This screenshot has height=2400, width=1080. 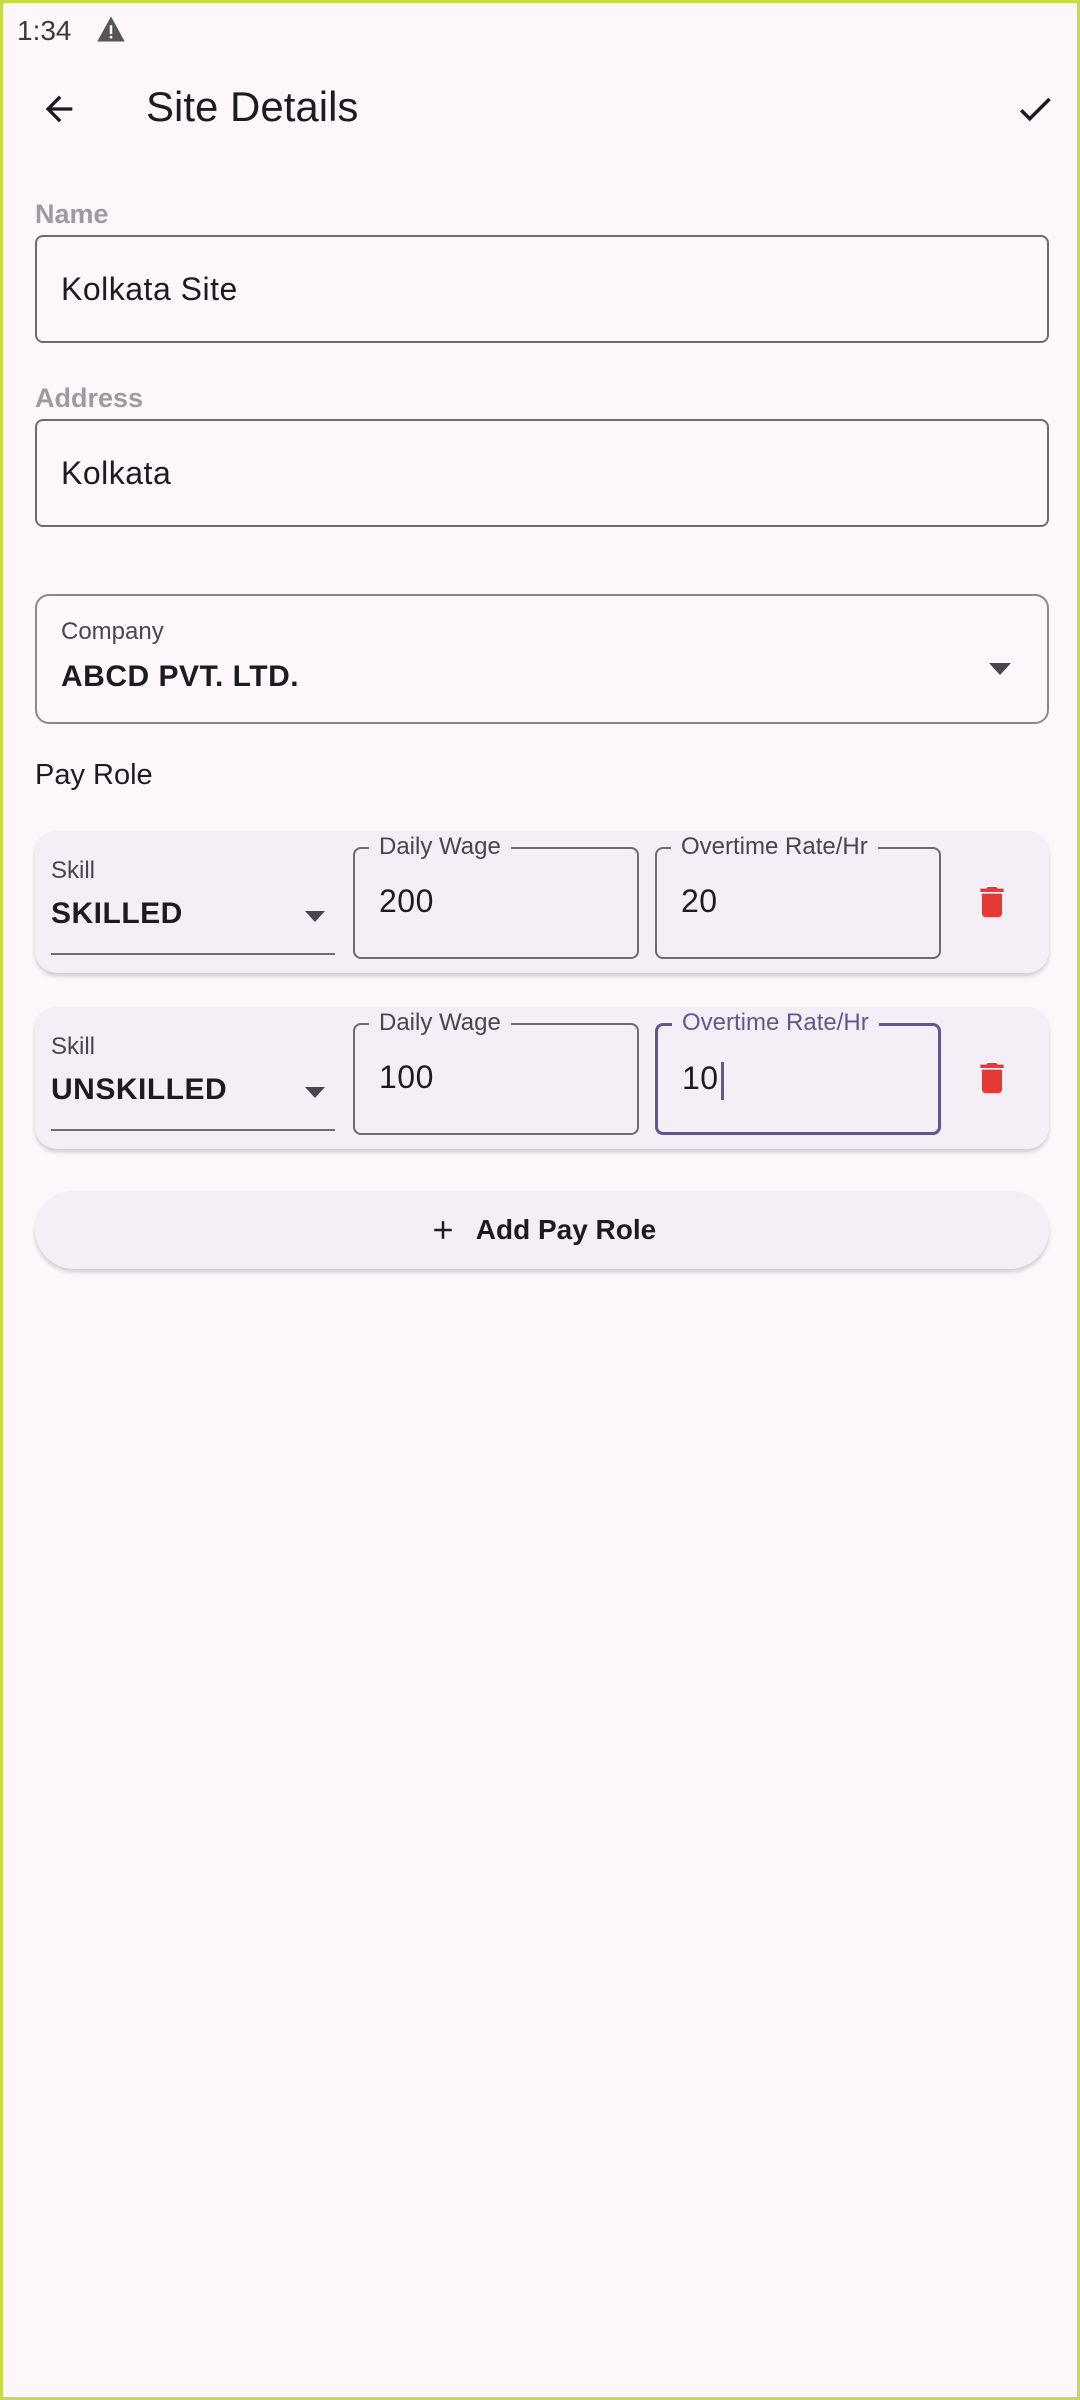 What do you see at coordinates (406, 901) in the screenshot?
I see `daily-wage-value: 200` at bounding box center [406, 901].